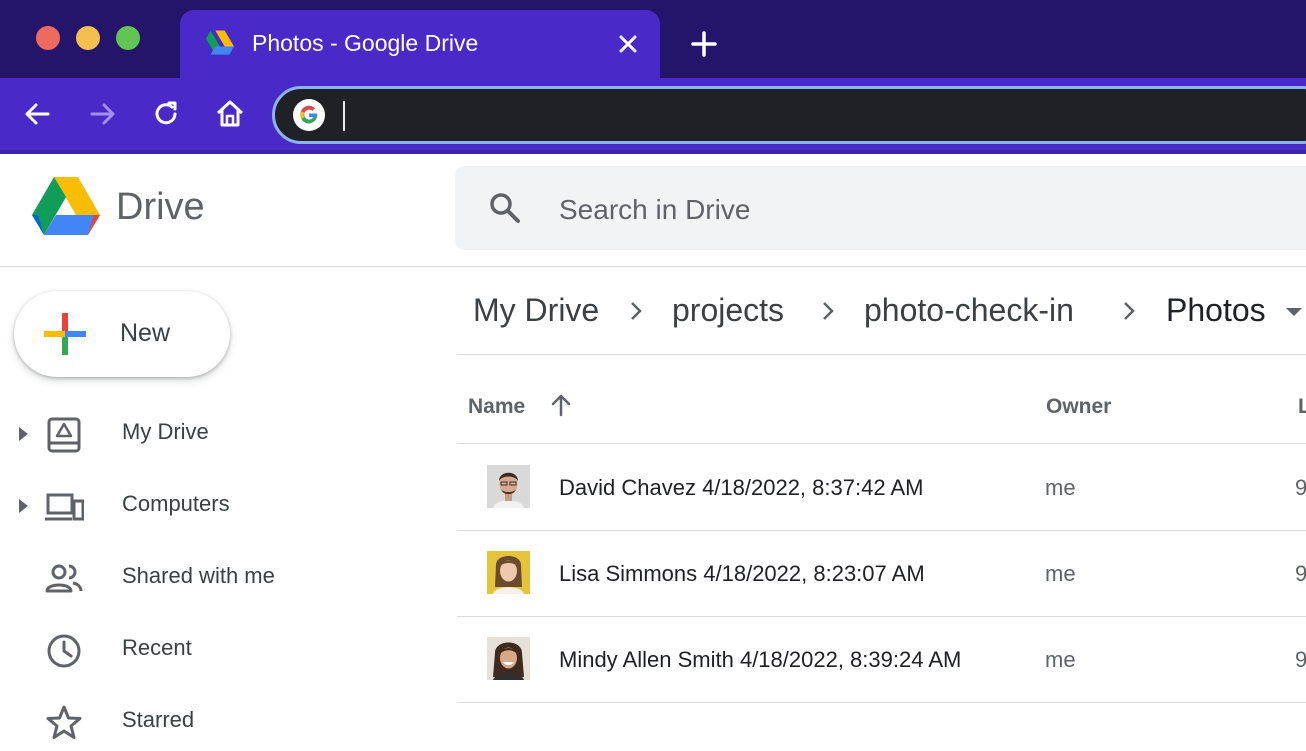  I want to click on browser-toolbar, so click(653, 114).